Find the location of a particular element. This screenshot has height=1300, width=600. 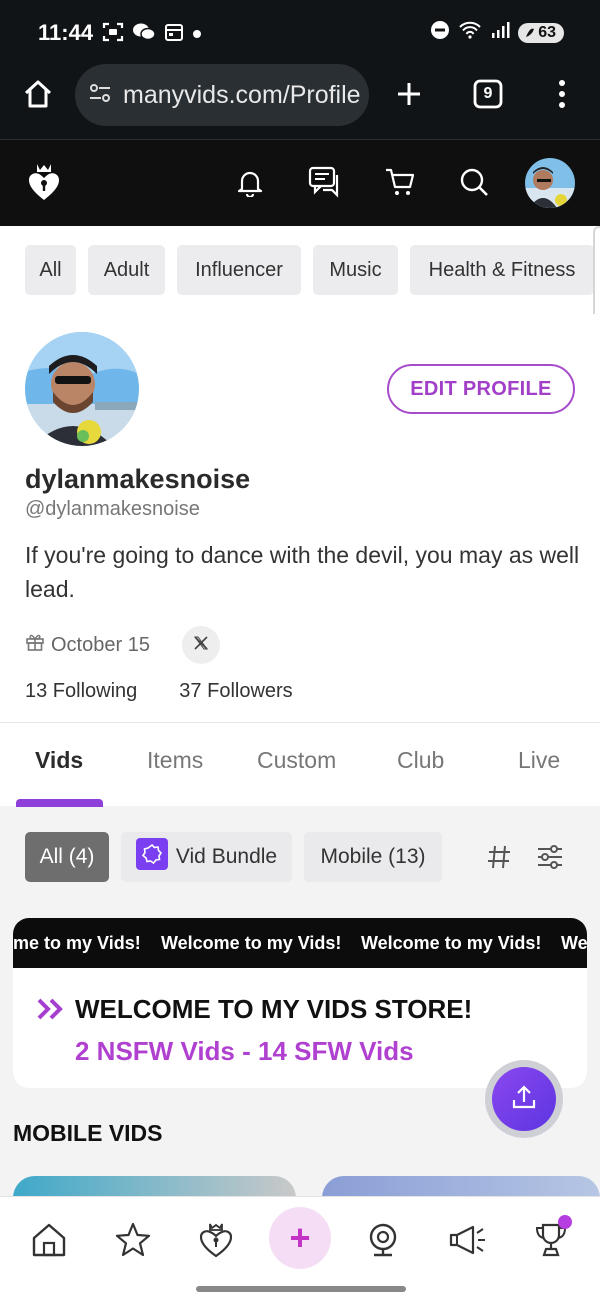

vid-filters: All (4) Vid Bundle Mobile (13) is located at coordinates (300, 856).